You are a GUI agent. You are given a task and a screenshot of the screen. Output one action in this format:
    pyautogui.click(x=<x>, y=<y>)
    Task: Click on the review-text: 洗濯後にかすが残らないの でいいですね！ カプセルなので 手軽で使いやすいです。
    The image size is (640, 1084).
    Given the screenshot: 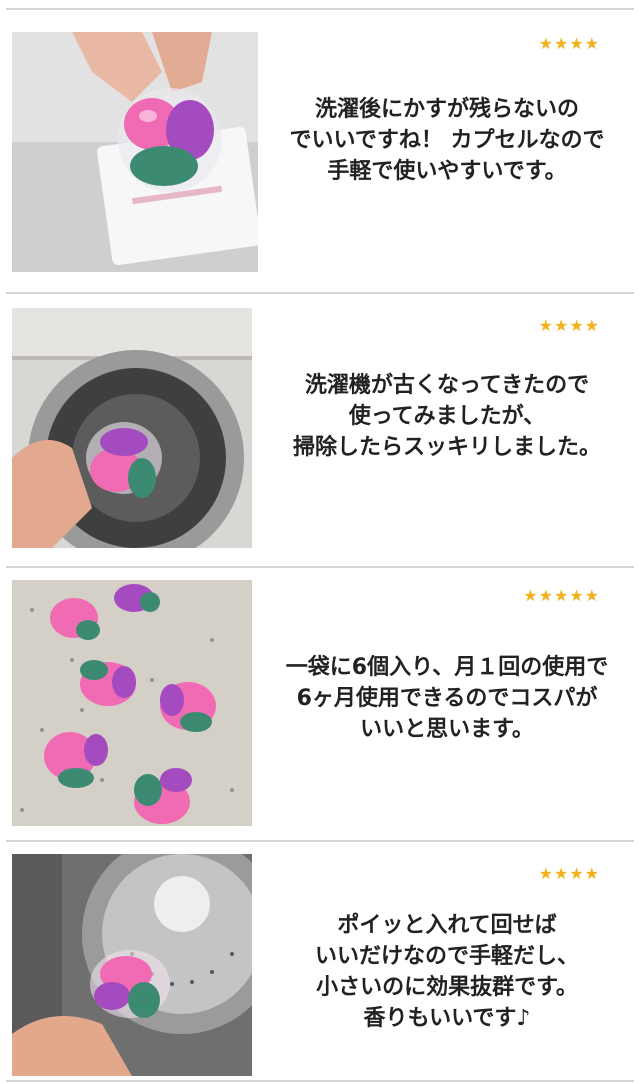 What is the action you would take?
    pyautogui.click(x=447, y=140)
    